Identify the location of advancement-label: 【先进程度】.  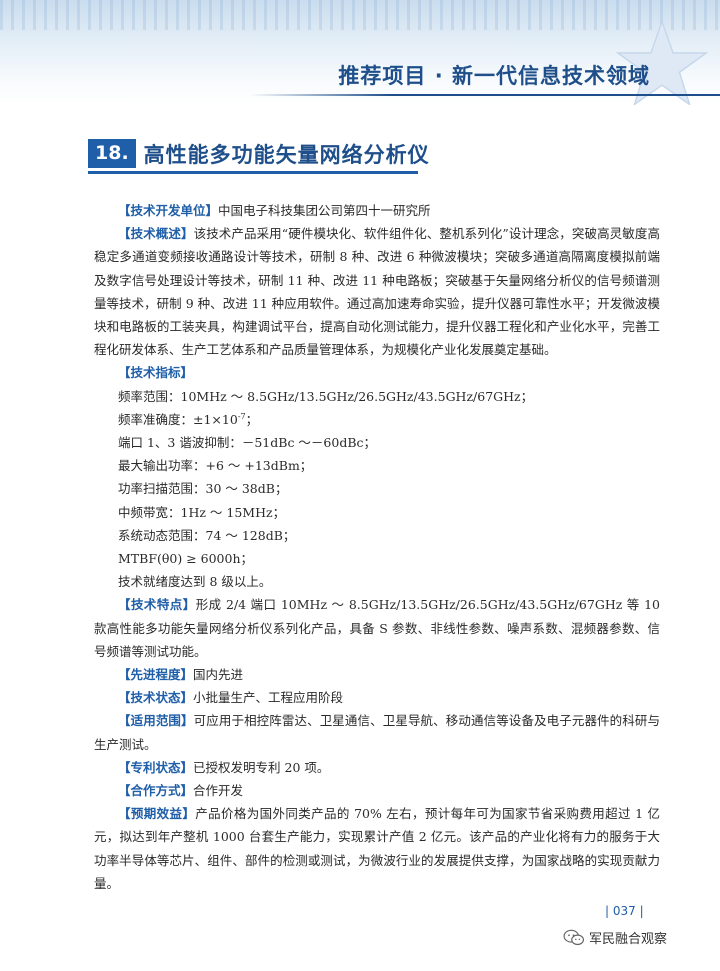
(156, 675).